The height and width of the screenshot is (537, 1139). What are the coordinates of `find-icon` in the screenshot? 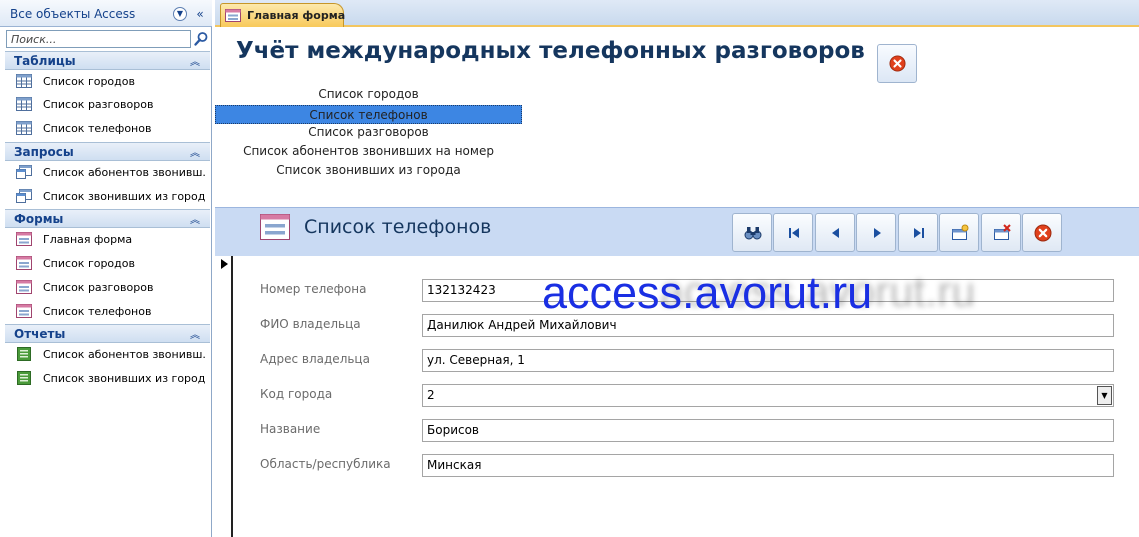 It's located at (753, 233).